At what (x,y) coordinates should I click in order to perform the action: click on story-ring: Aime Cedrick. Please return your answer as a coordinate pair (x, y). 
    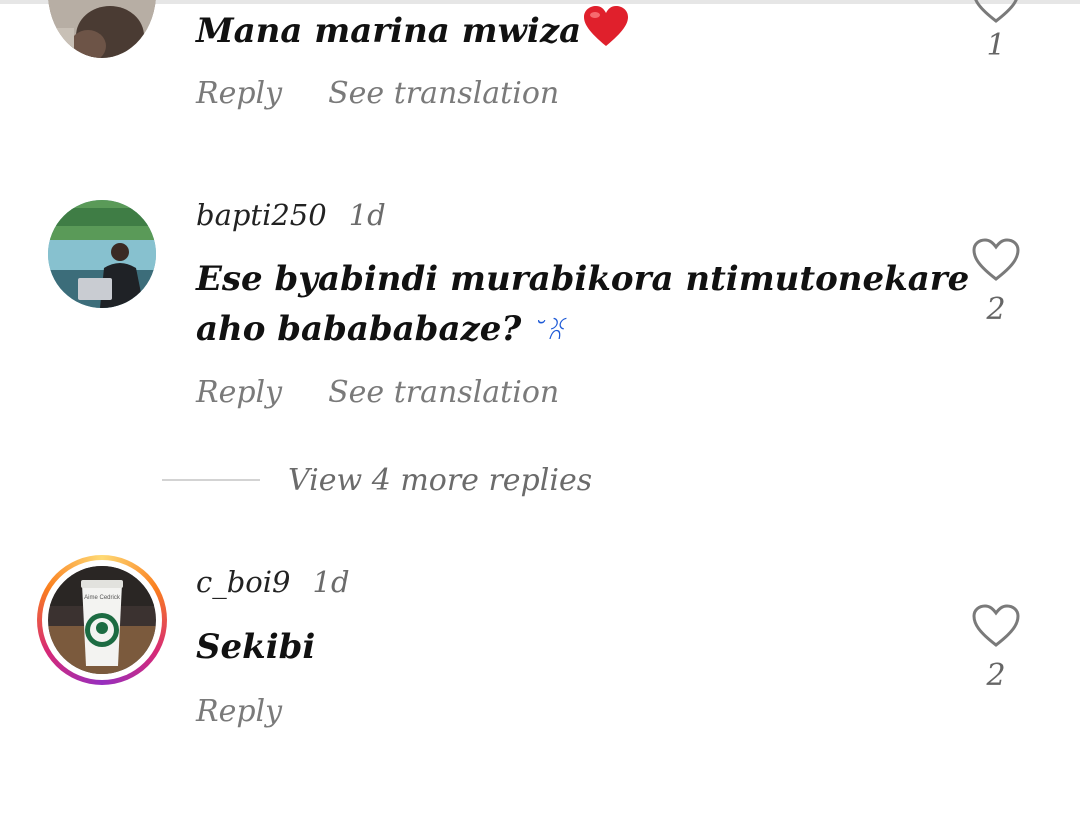
    Looking at the image, I should click on (102, 620).